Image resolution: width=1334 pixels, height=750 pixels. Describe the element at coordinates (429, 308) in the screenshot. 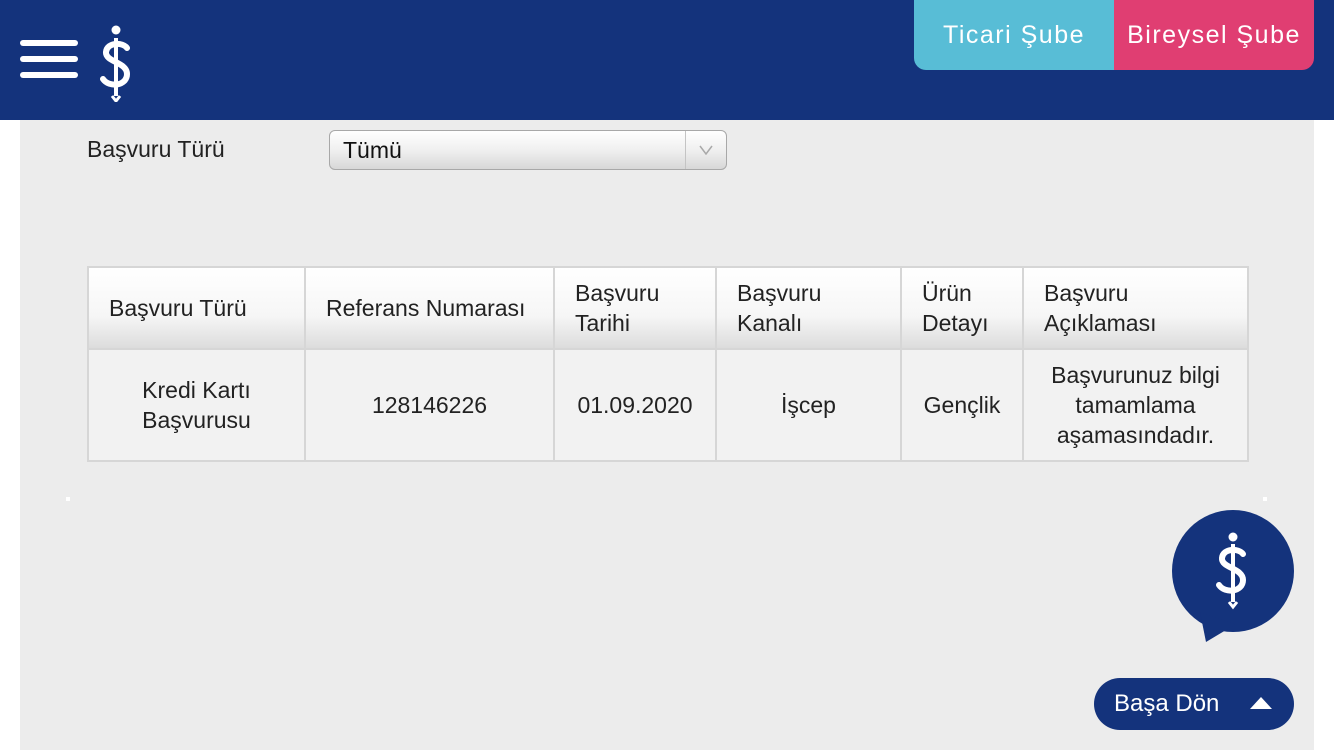

I see `column-header-reference-number: Referans Numarası` at that location.